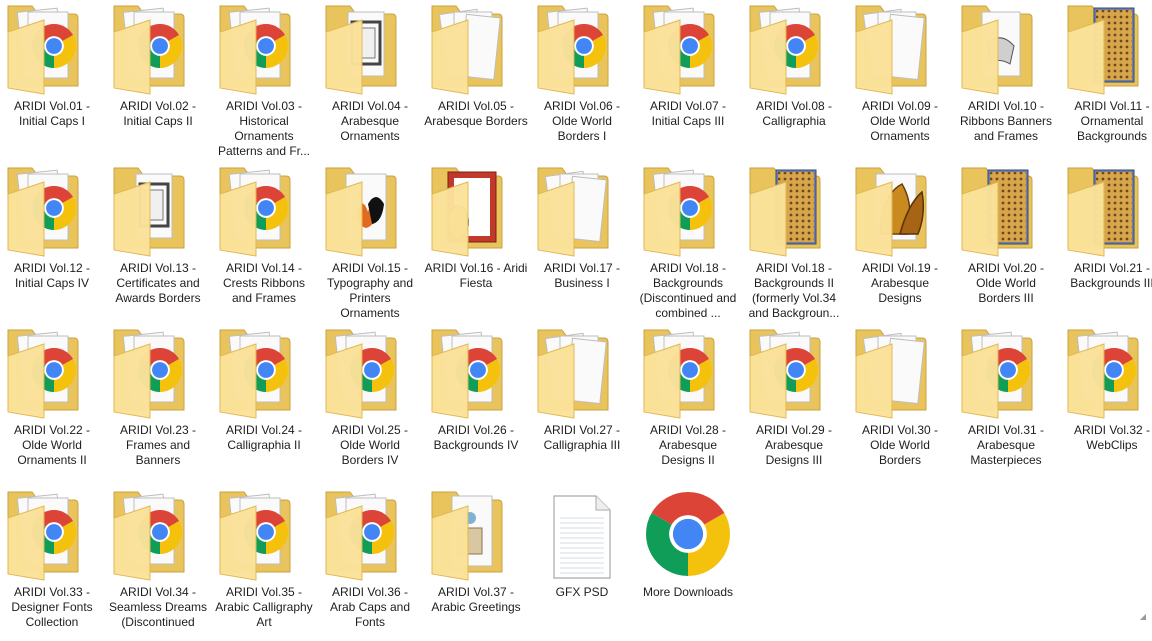 Image resolution: width=1152 pixels, height=641 pixels. Describe the element at coordinates (794, 401) in the screenshot. I see `folder-item: ARIDI Vol.29 - Arabesque Designs III` at that location.